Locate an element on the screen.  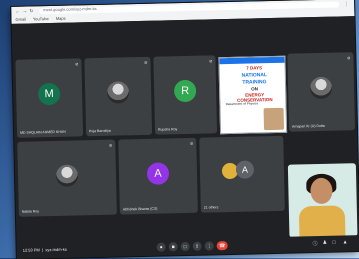
participant-name: Abhishek Biswas (CS) is located at coordinates (140, 209).